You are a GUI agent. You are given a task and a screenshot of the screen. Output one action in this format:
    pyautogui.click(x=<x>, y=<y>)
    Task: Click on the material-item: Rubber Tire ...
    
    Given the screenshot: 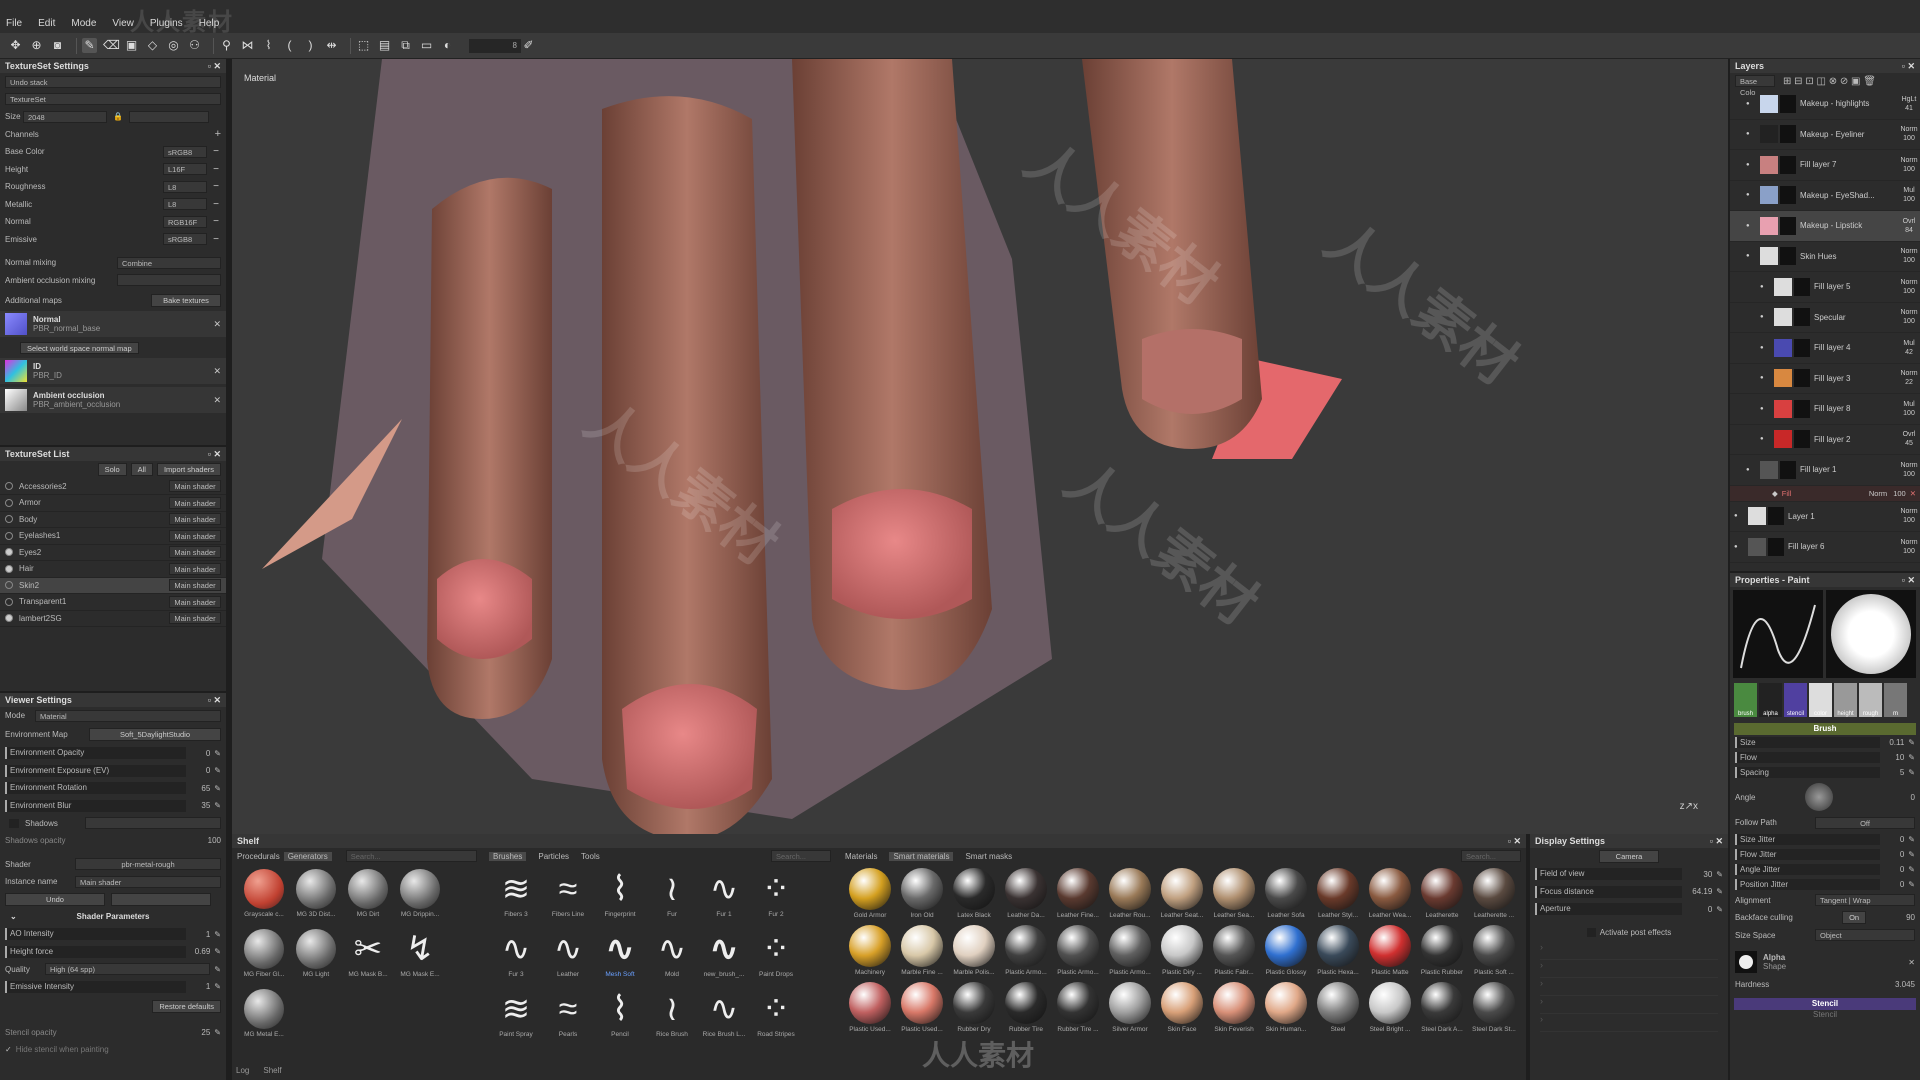 What is the action you would take?
    pyautogui.click(x=1078, y=1008)
    